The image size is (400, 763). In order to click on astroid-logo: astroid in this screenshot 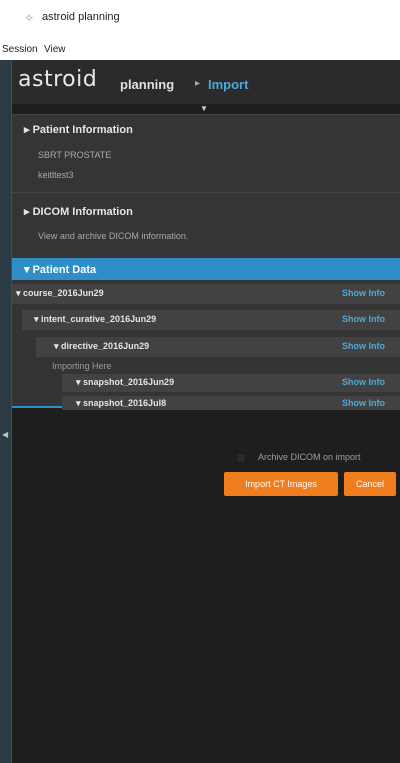, I will do `click(58, 79)`.